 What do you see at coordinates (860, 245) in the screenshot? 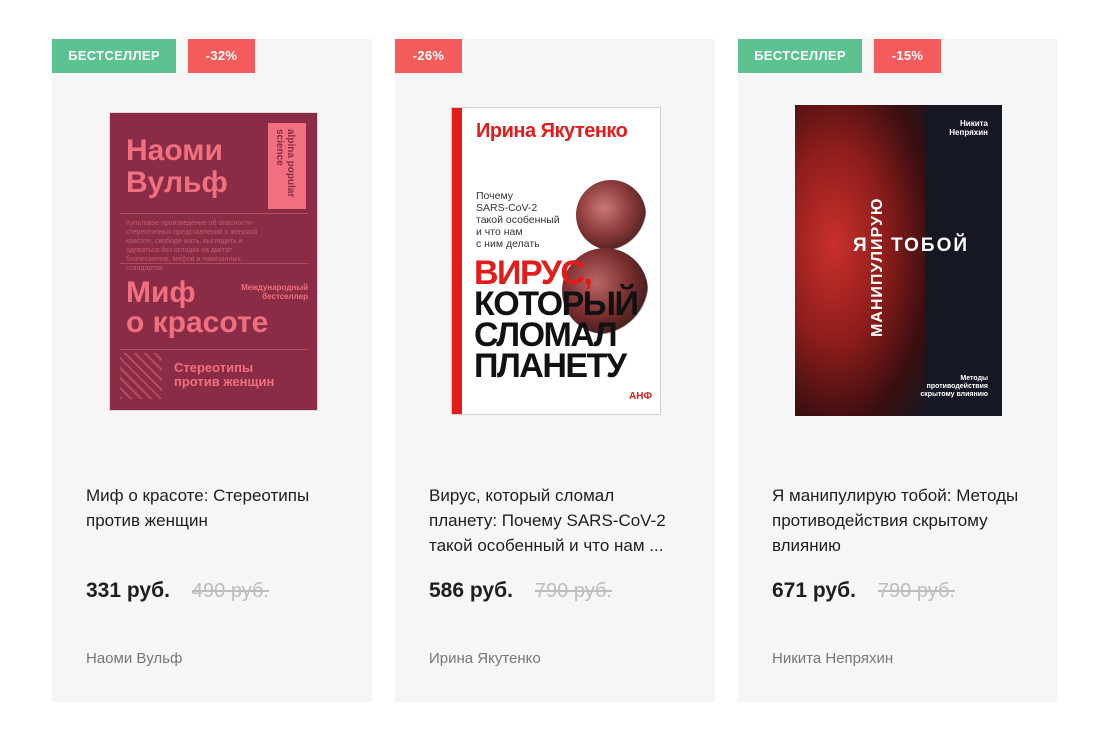
I see `cover-title: Я` at bounding box center [860, 245].